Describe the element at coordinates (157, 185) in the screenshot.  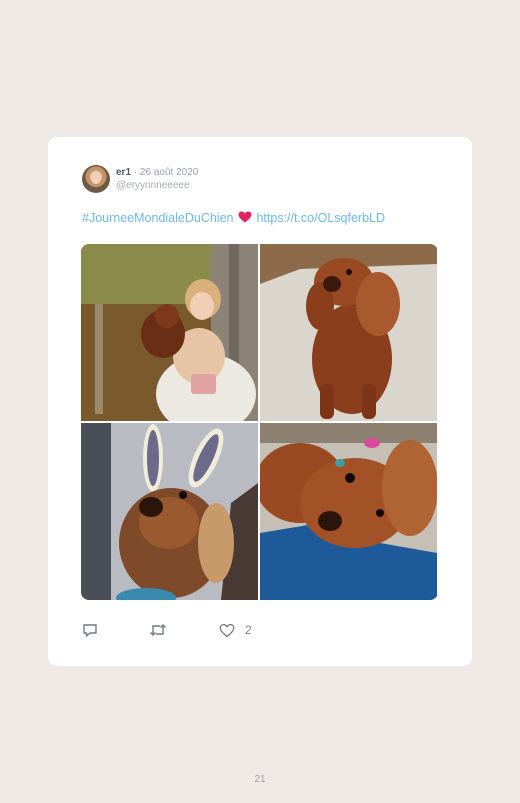
I see `user-handle: @eryynnneeeee` at that location.